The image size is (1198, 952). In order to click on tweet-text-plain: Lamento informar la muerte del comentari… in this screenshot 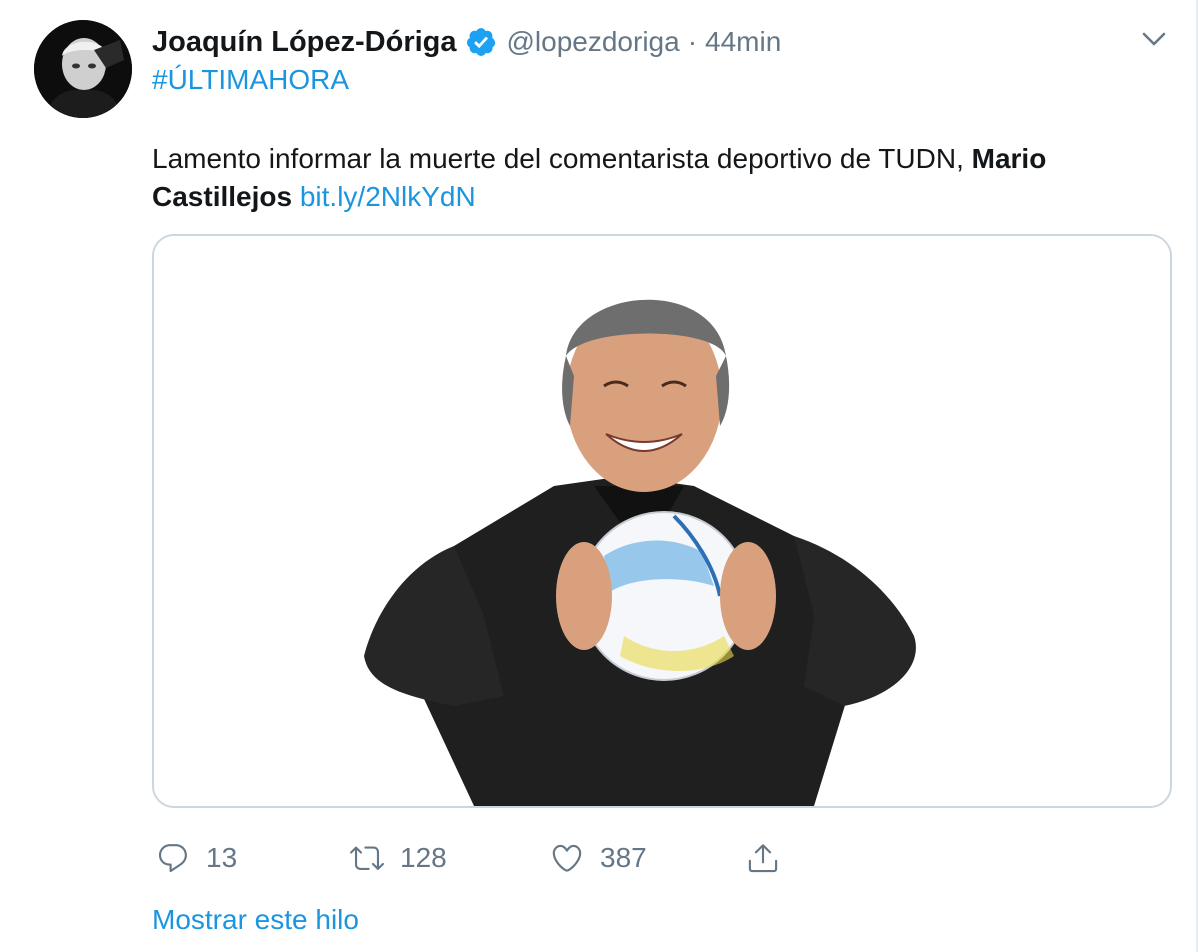, I will do `click(558, 158)`.